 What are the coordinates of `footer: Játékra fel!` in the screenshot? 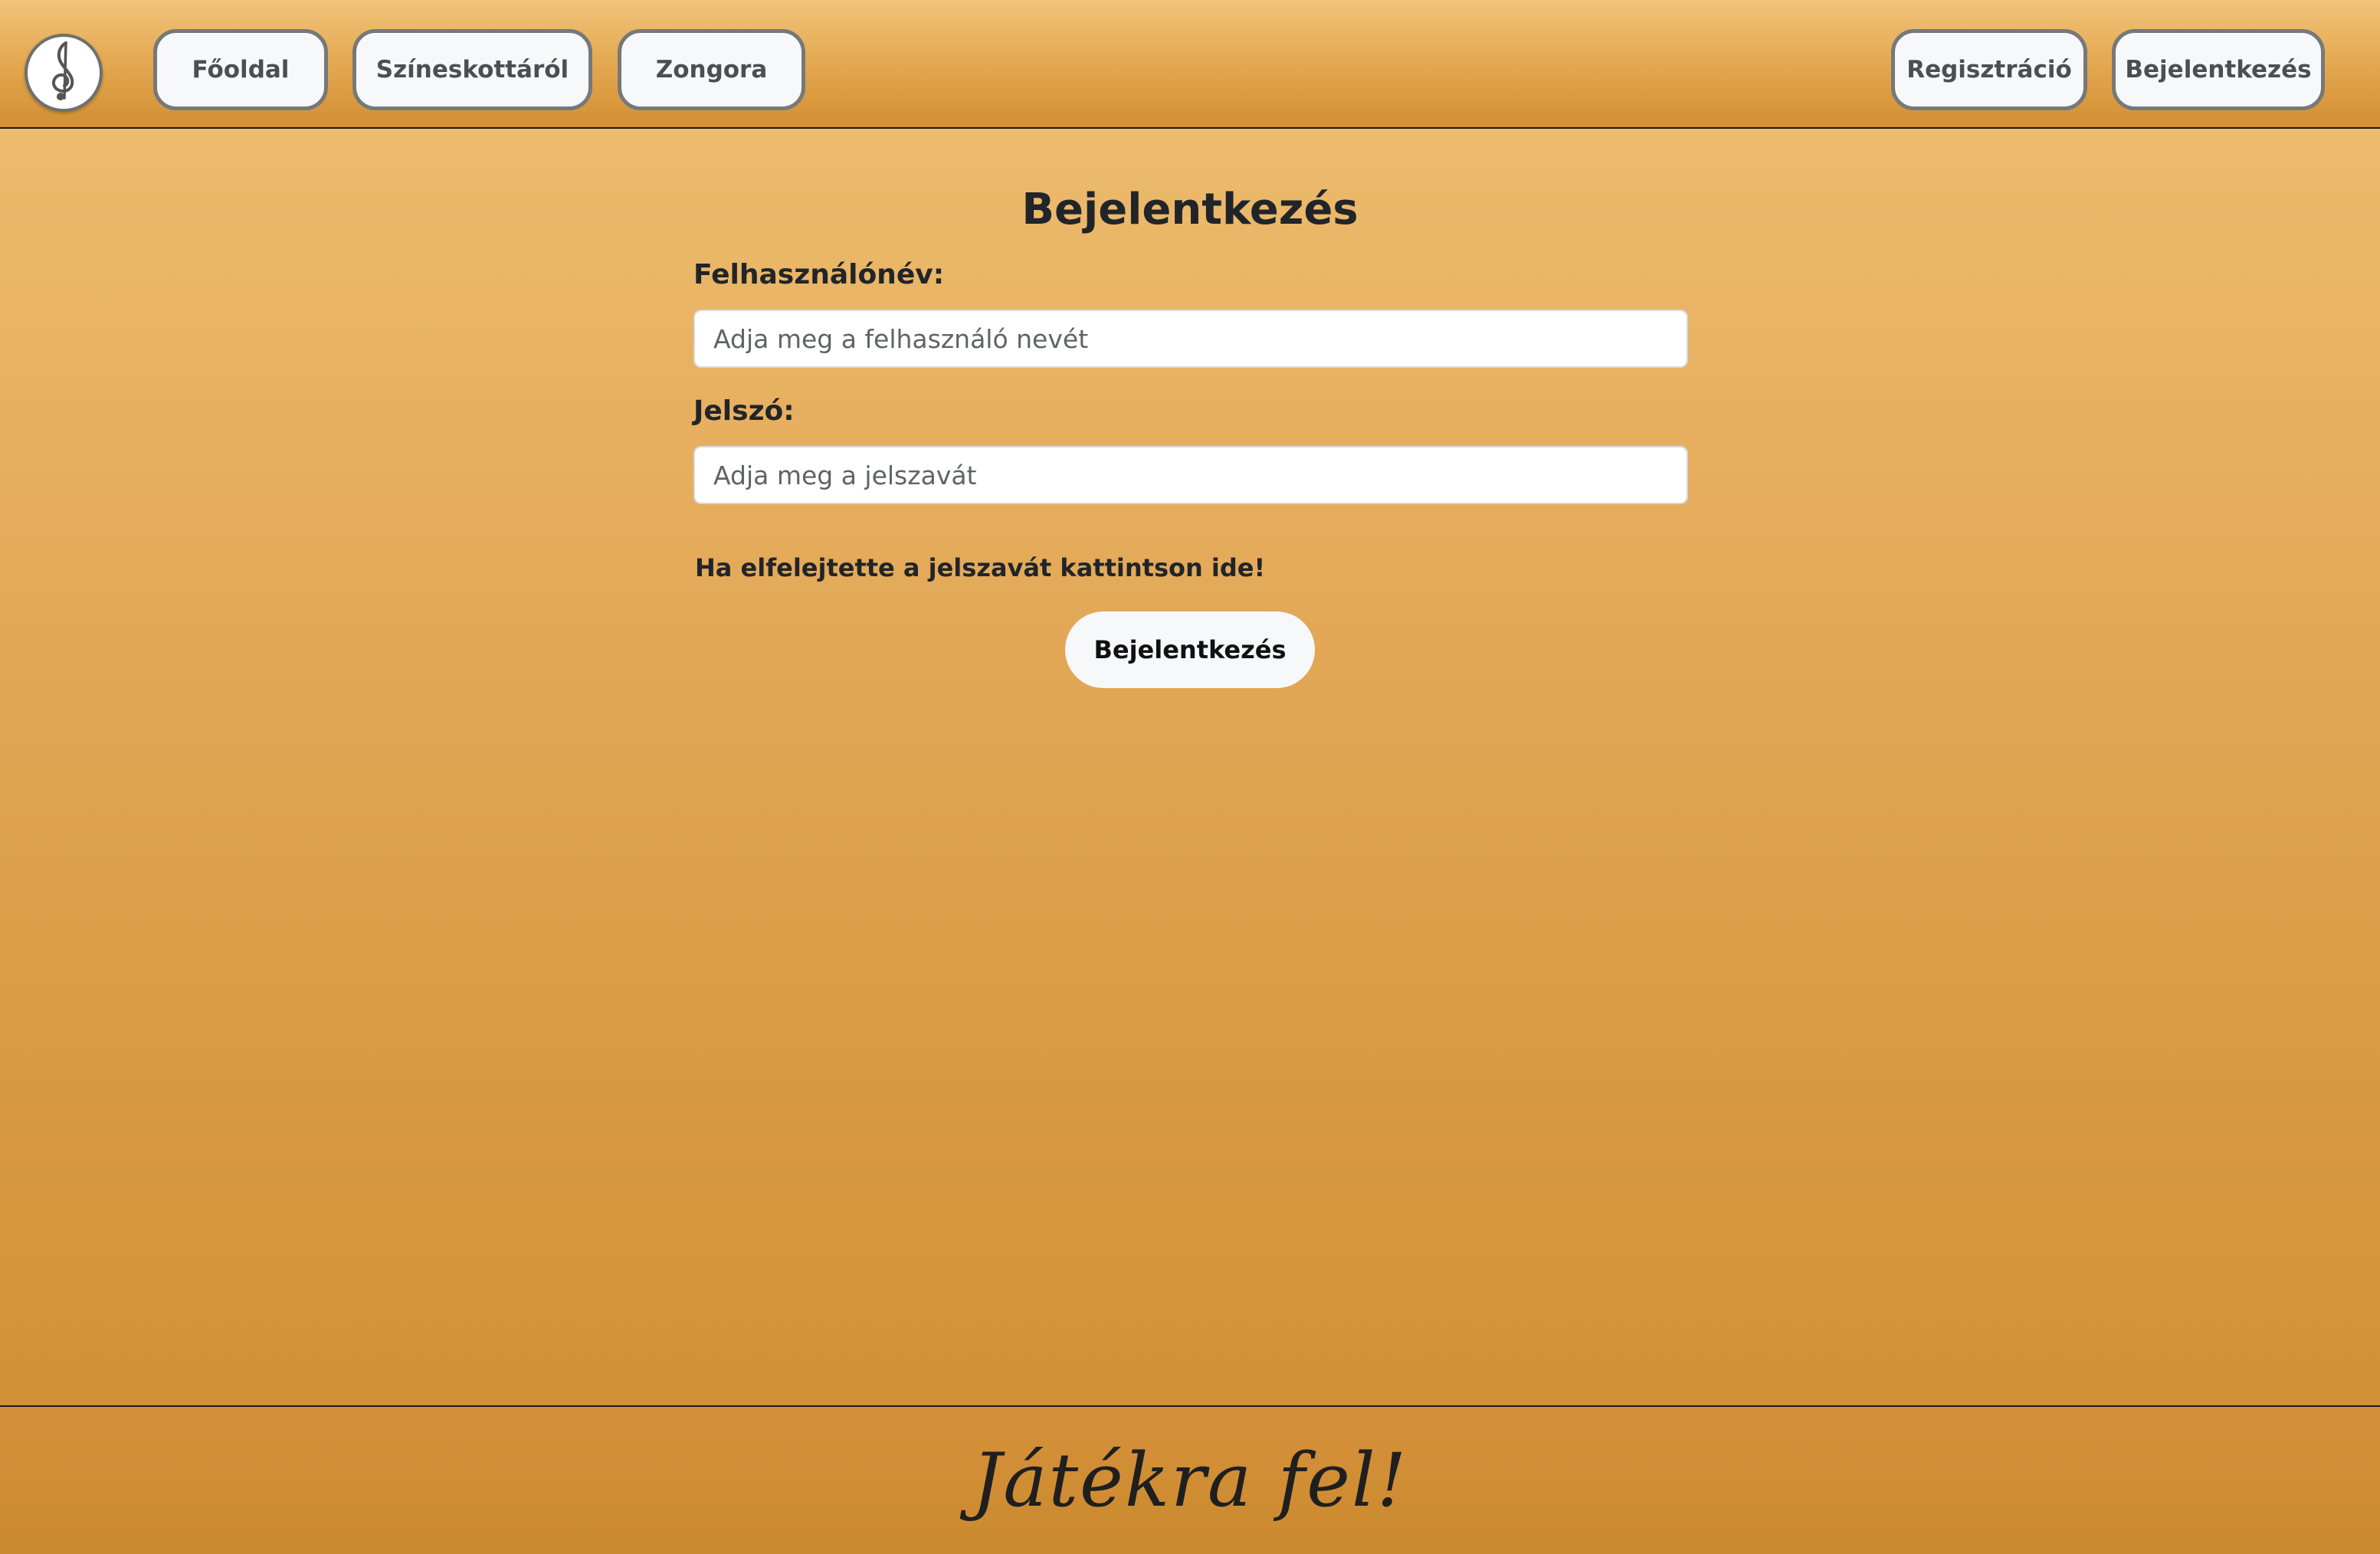 It's located at (1190, 1479).